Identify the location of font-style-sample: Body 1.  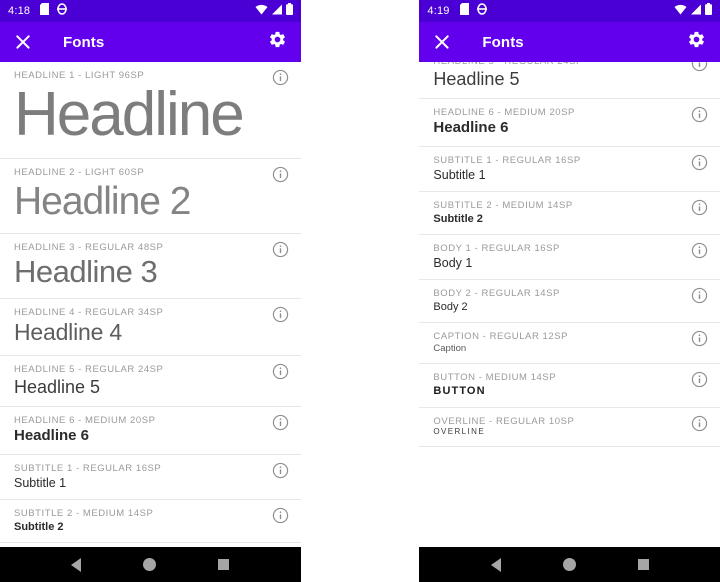
(453, 262).